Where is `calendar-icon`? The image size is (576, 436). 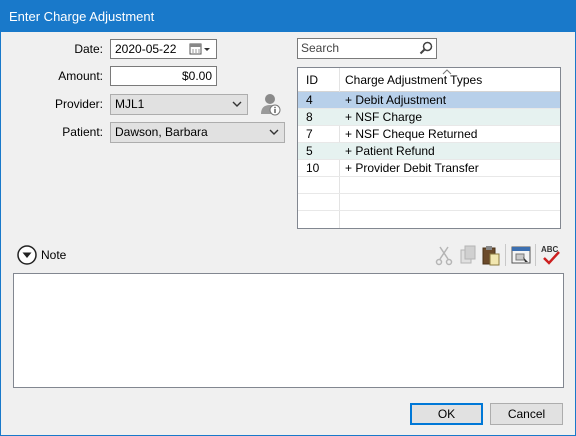
calendar-icon is located at coordinates (201, 49).